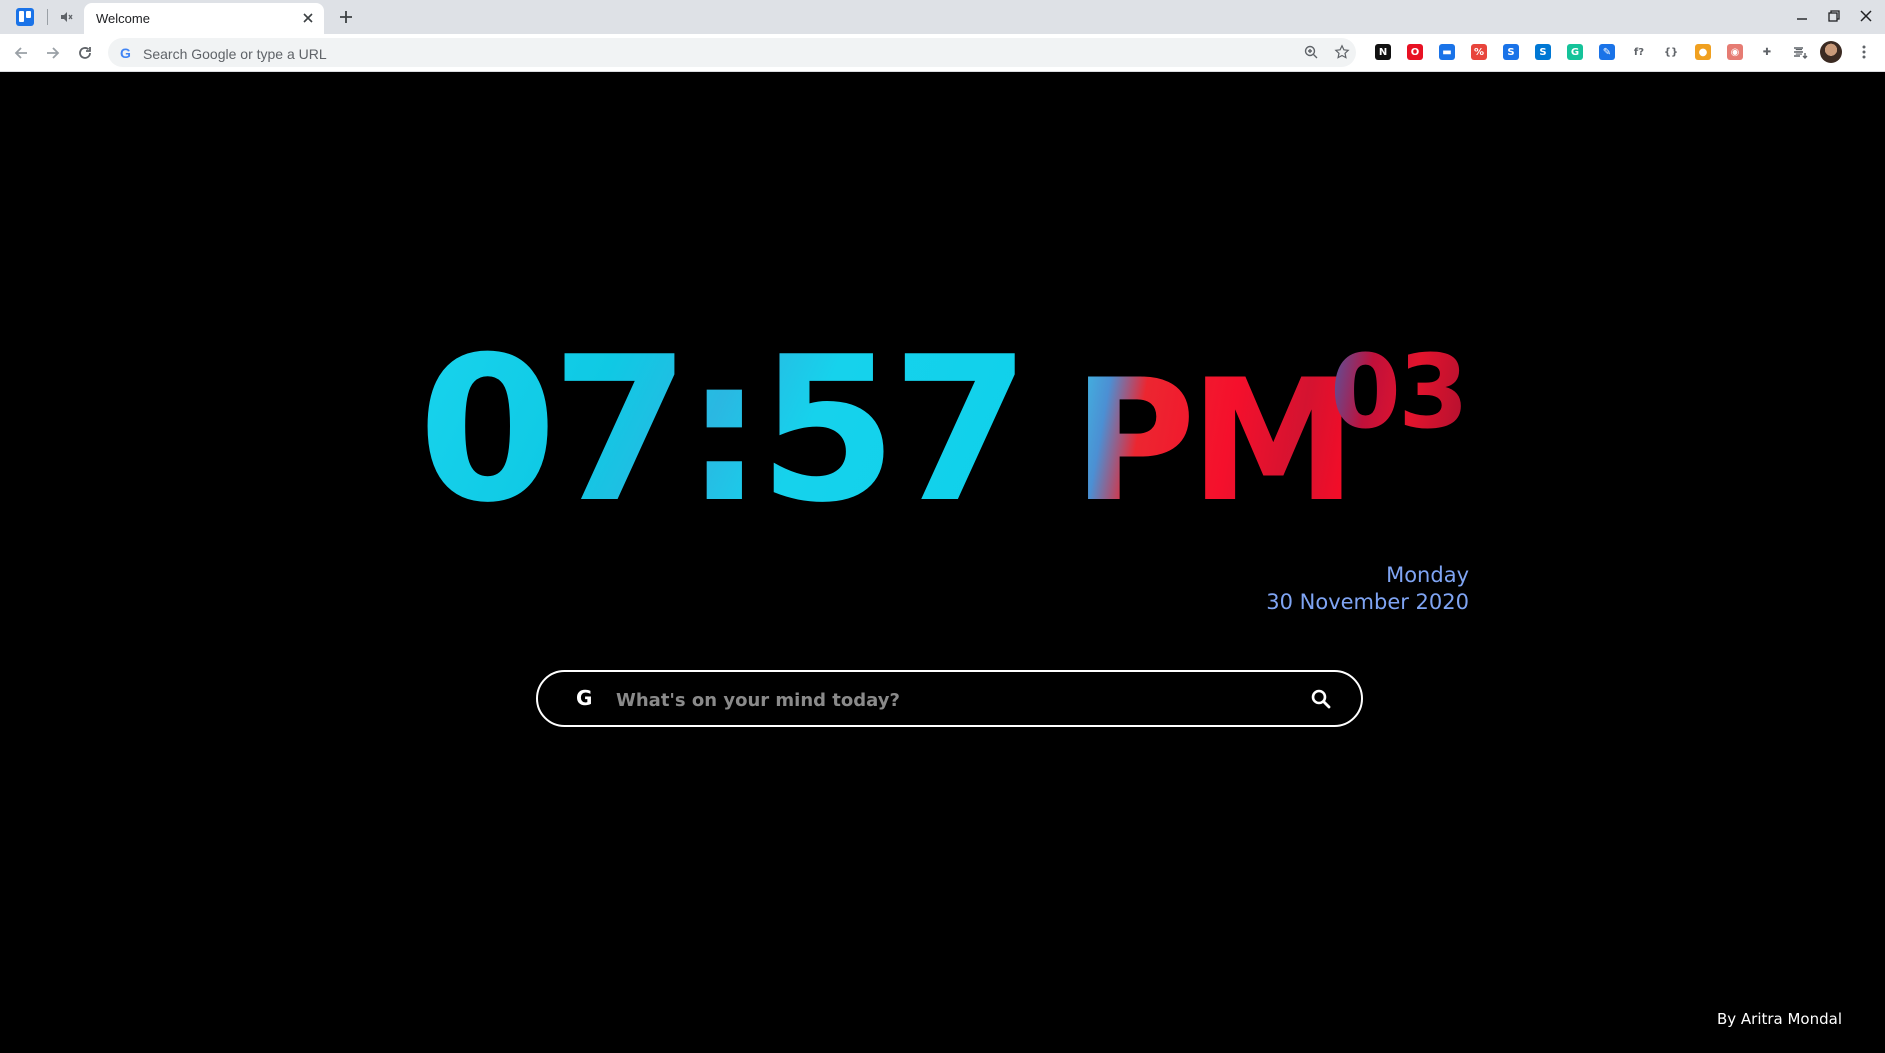  I want to click on clock-ampm: PM, so click(1214, 441).